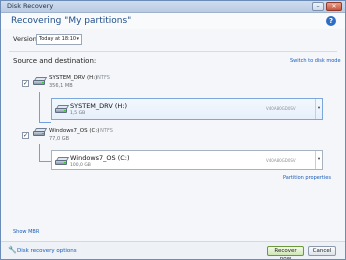 Image resolution: width=346 pixels, height=260 pixels. What do you see at coordinates (55, 61) in the screenshot?
I see `section-label: Source and destination:` at bounding box center [55, 61].